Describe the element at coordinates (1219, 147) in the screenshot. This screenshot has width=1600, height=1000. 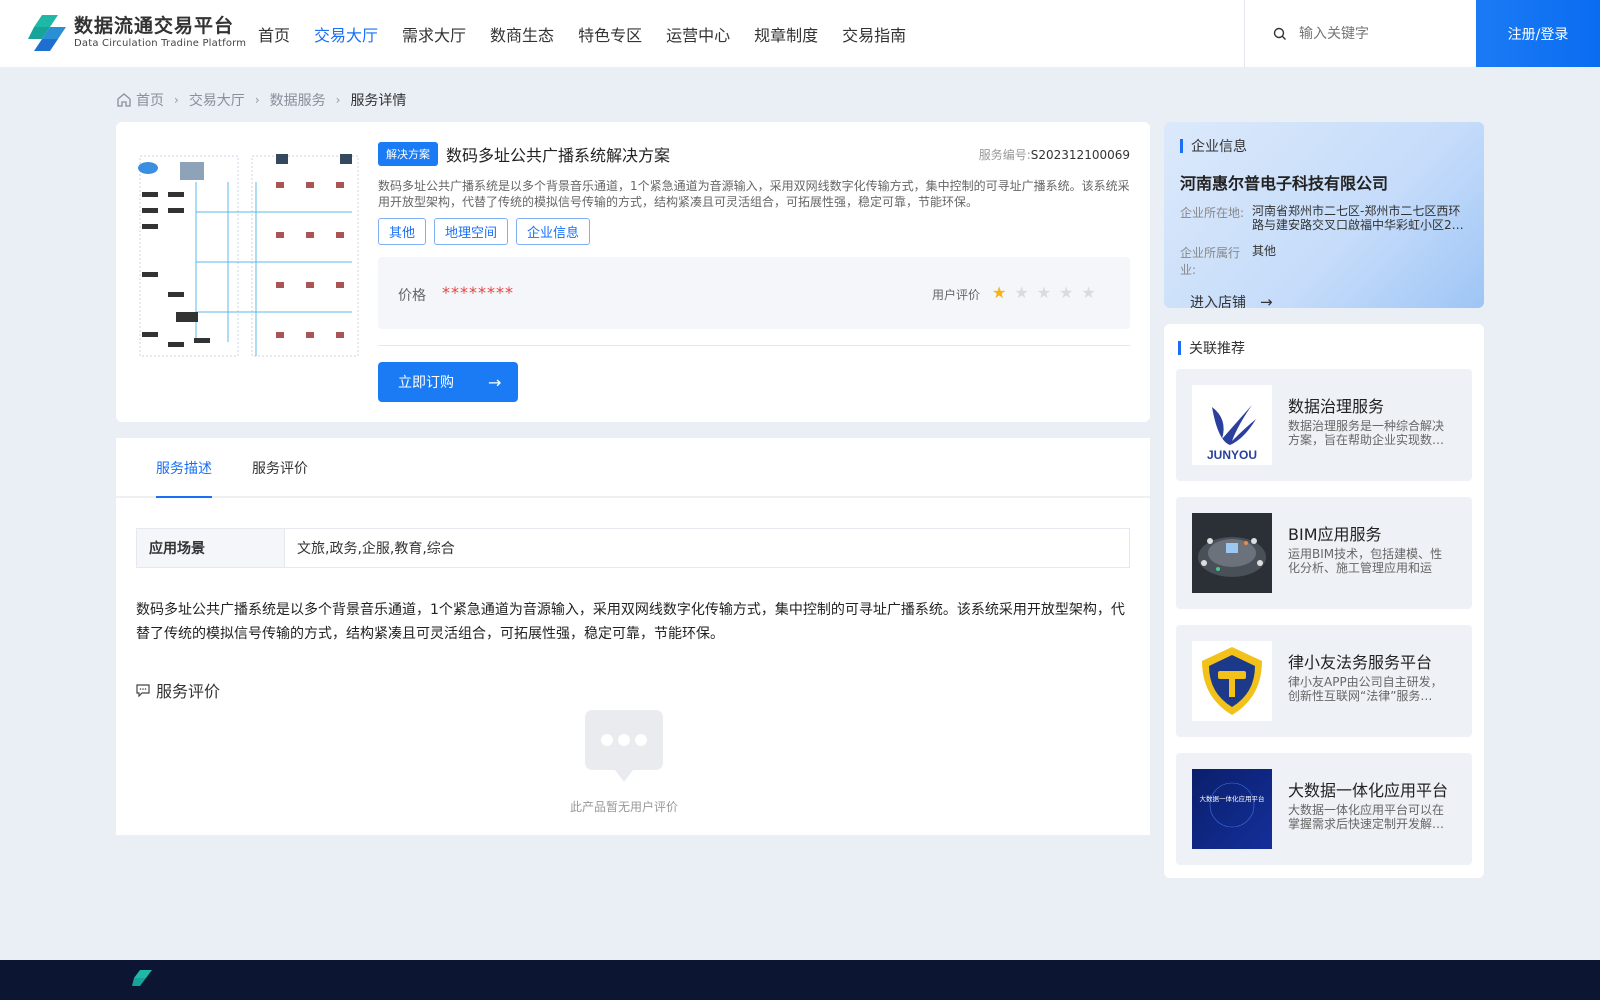
I see `company-section-title: 企业信息` at that location.